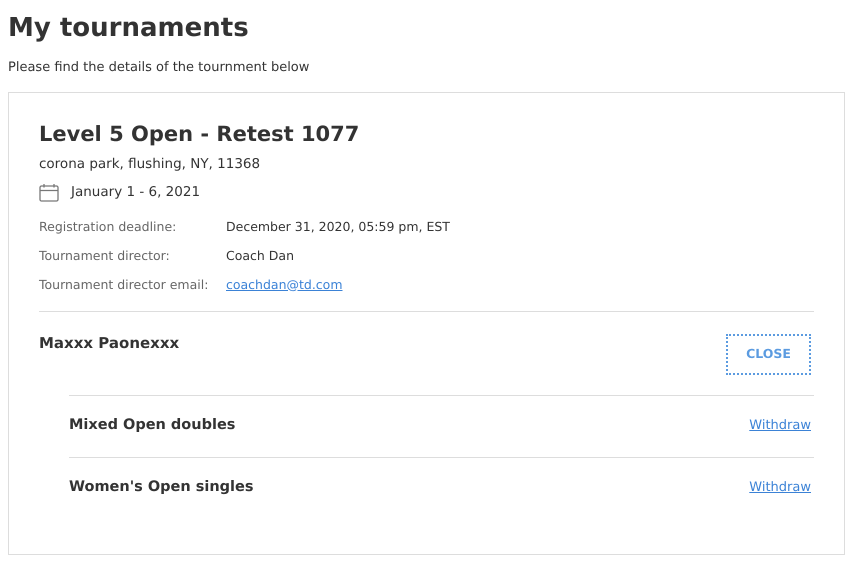 The image size is (866, 584). Describe the element at coordinates (260, 255) in the screenshot. I see `detail-value: Coach Dan` at that location.